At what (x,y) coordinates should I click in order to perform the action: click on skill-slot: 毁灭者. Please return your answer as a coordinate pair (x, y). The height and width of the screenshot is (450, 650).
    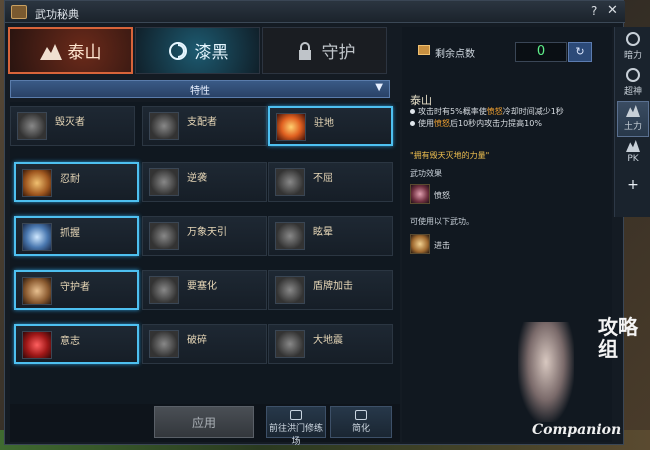
    Looking at the image, I should click on (72, 126).